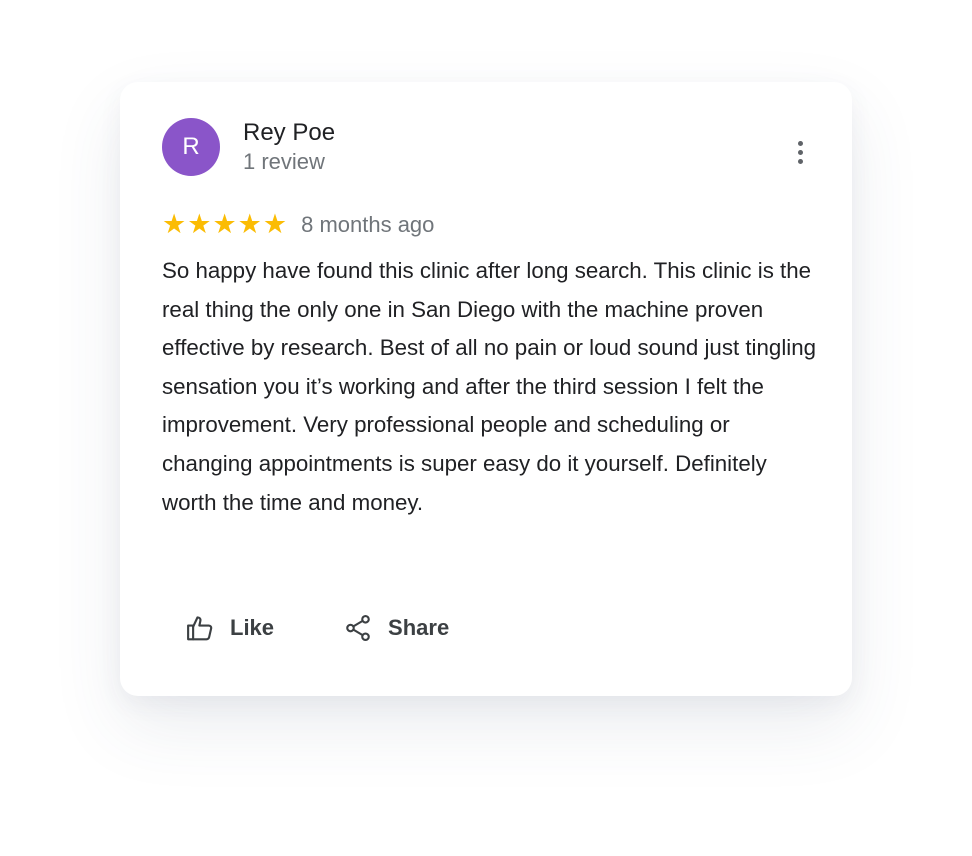 The height and width of the screenshot is (856, 972). What do you see at coordinates (419, 627) in the screenshot?
I see `share-label: Share` at bounding box center [419, 627].